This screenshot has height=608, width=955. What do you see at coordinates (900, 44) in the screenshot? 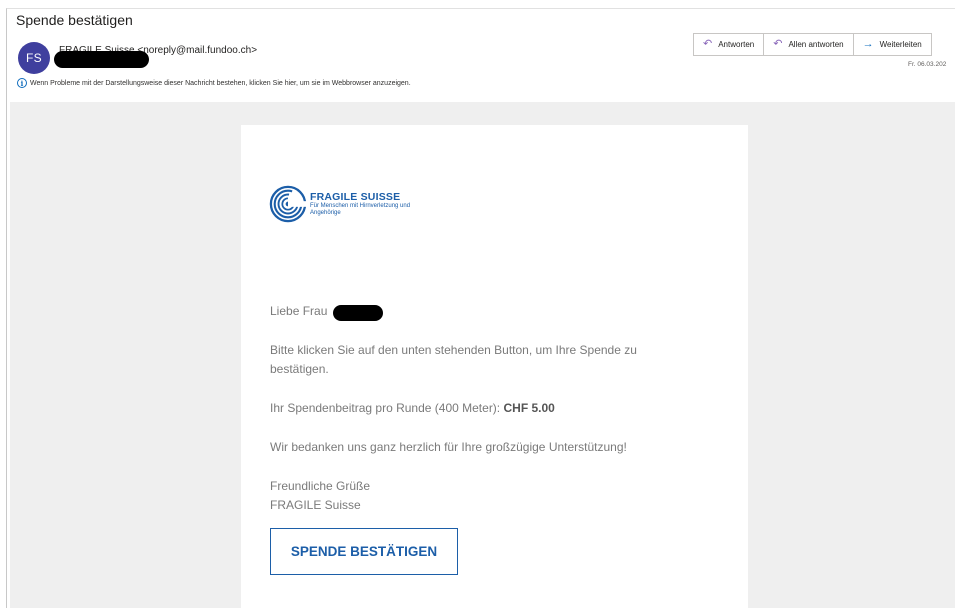
I see `forward-label: Weiterleiten` at bounding box center [900, 44].